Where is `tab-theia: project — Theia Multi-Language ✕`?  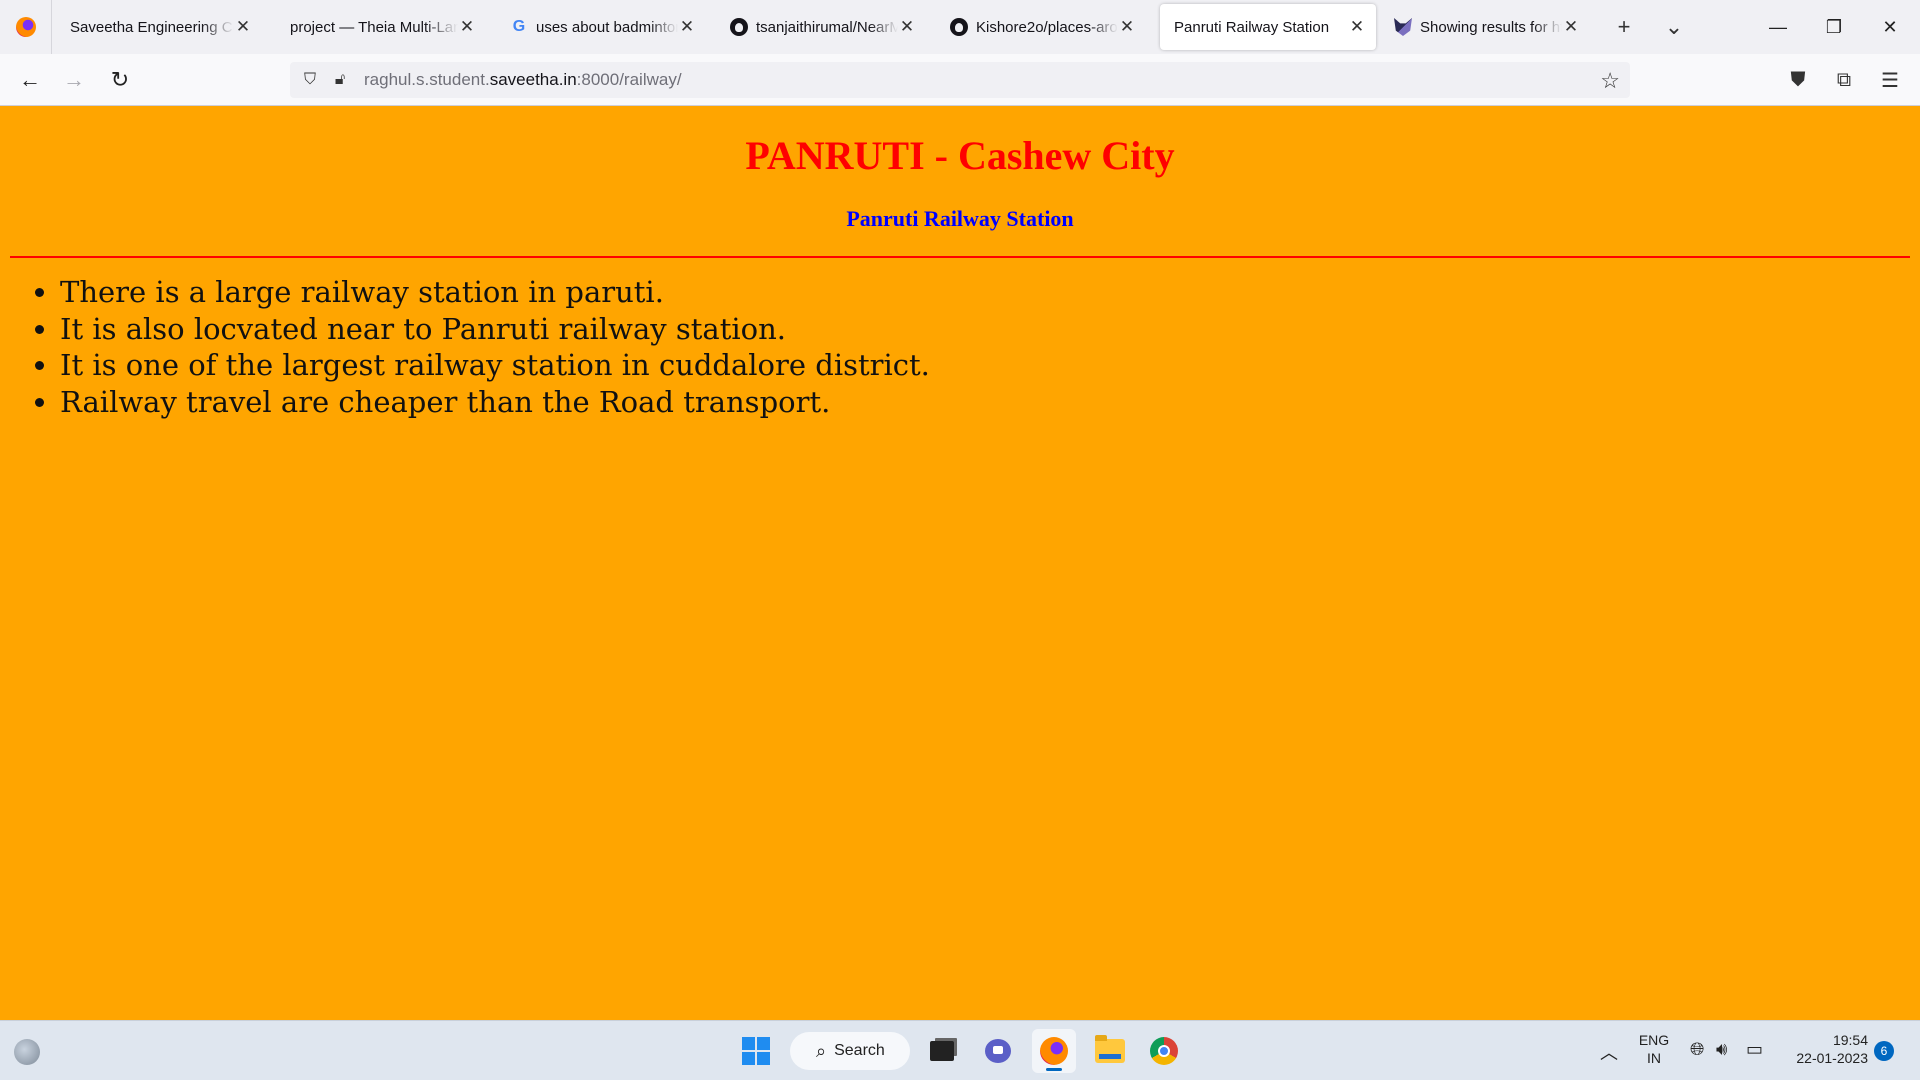
tab-theia: project — Theia Multi-Language ✕ is located at coordinates (381, 27).